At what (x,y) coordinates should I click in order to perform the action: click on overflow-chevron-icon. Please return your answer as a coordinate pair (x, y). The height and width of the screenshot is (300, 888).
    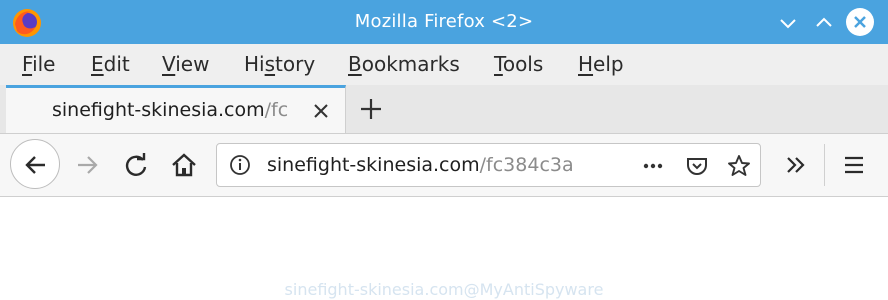
    Looking at the image, I should click on (796, 165).